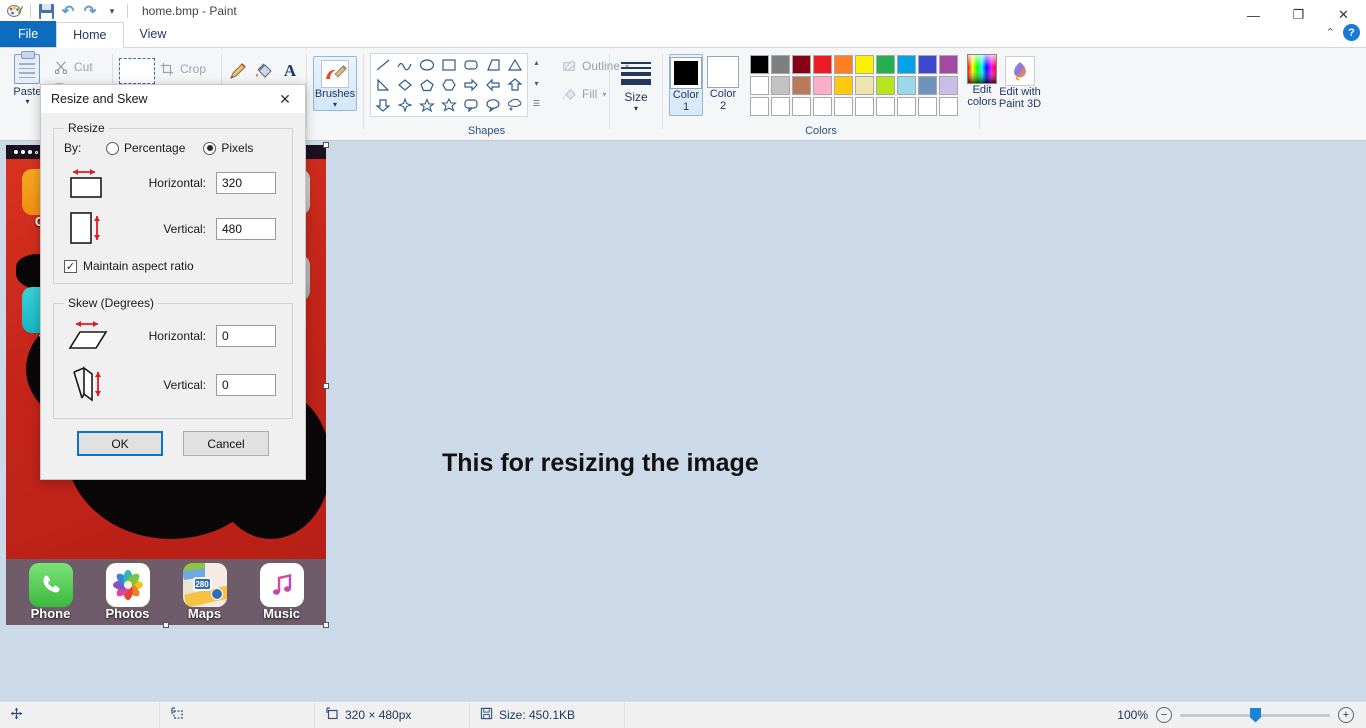 This screenshot has height=728, width=1366. I want to click on shapes-scroll-down-icon: ▾, so click(536, 83).